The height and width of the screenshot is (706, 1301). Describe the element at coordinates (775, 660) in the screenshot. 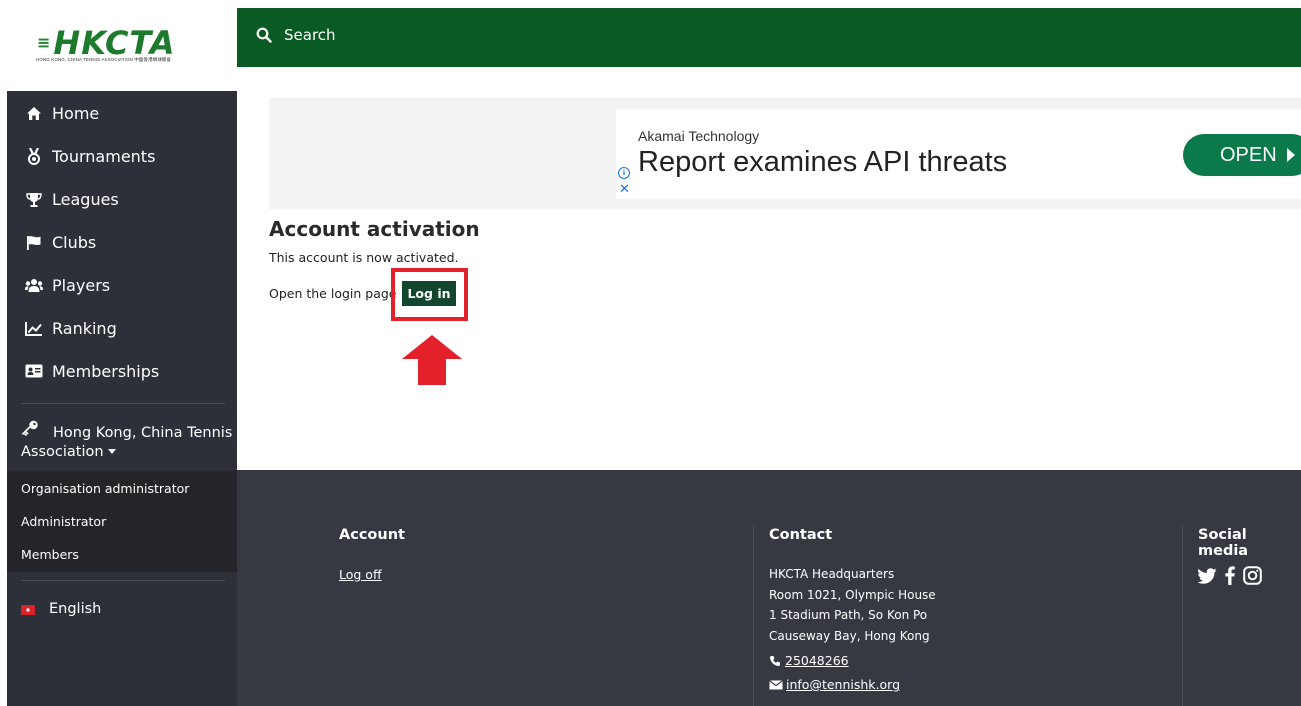

I see `phone-icon` at that location.